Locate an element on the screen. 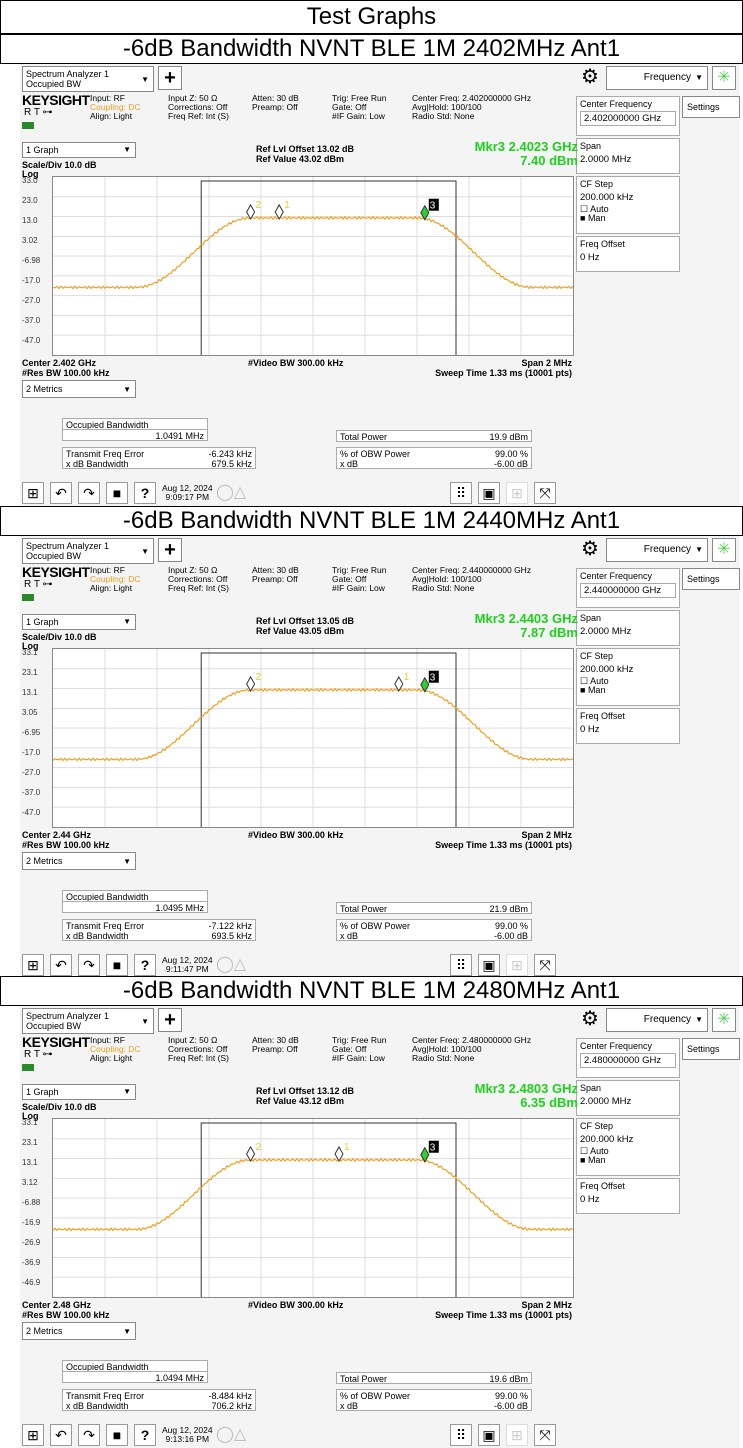  y-tick-label: -16.9 is located at coordinates (31, 1222).